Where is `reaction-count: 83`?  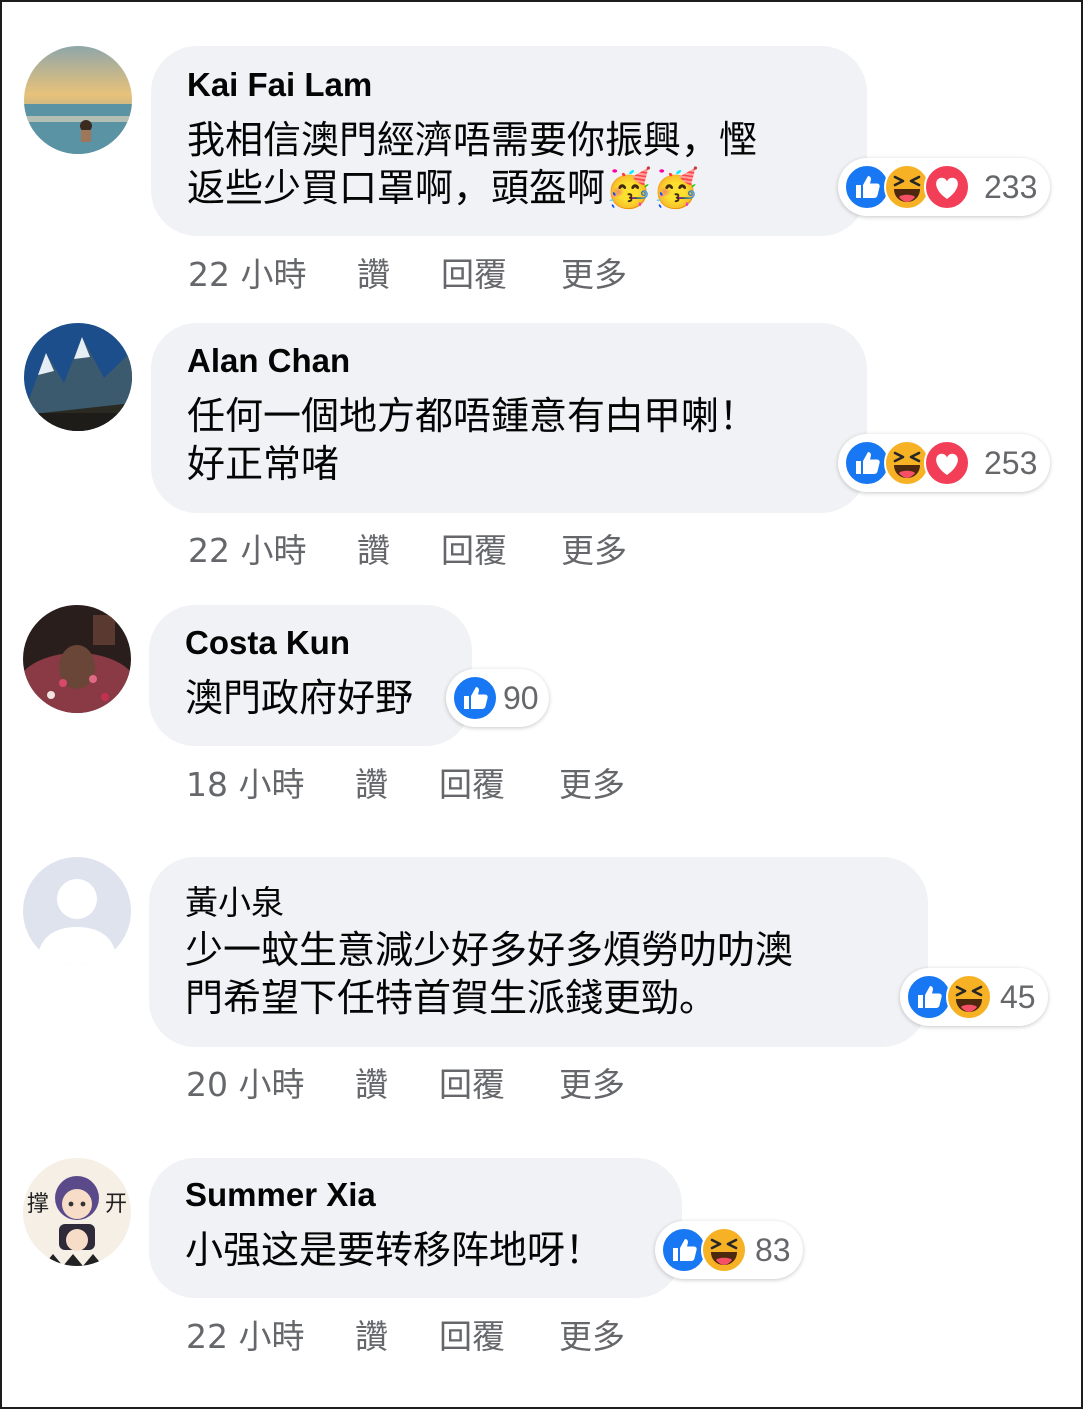
reaction-count: 83 is located at coordinates (773, 1250).